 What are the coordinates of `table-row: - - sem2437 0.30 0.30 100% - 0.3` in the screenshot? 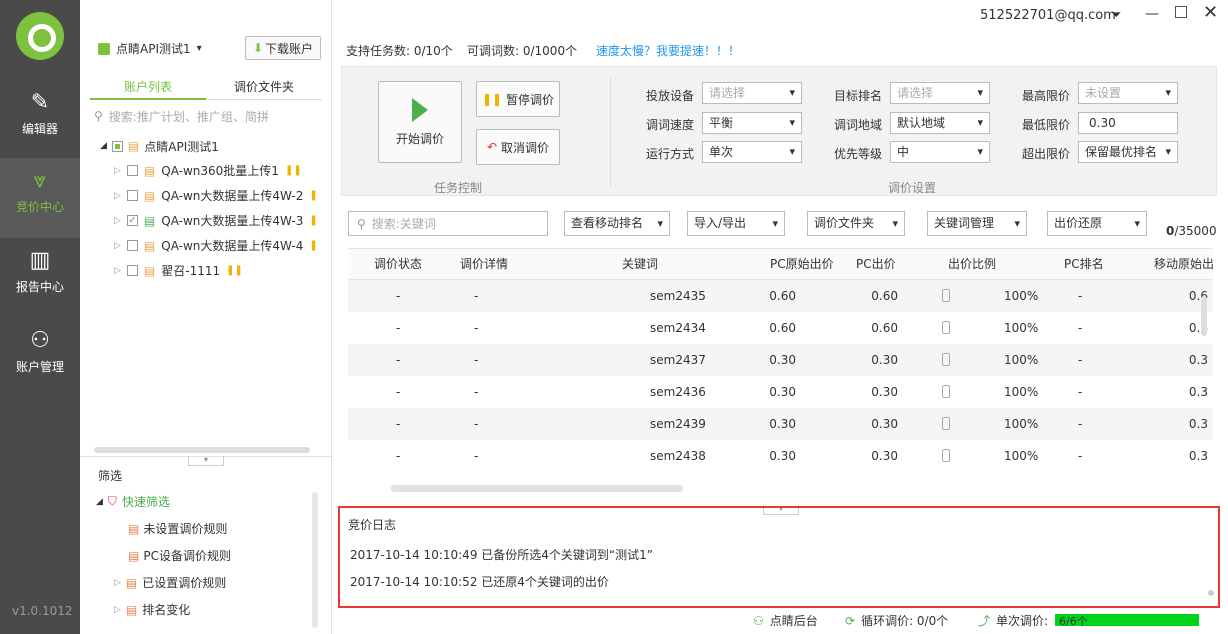 It's located at (780, 360).